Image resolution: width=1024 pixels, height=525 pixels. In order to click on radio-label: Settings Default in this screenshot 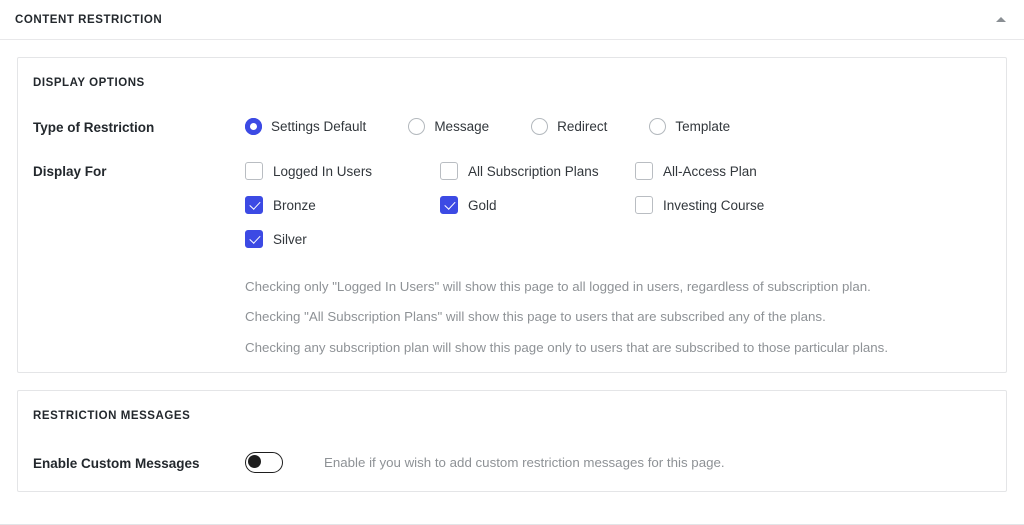, I will do `click(319, 126)`.